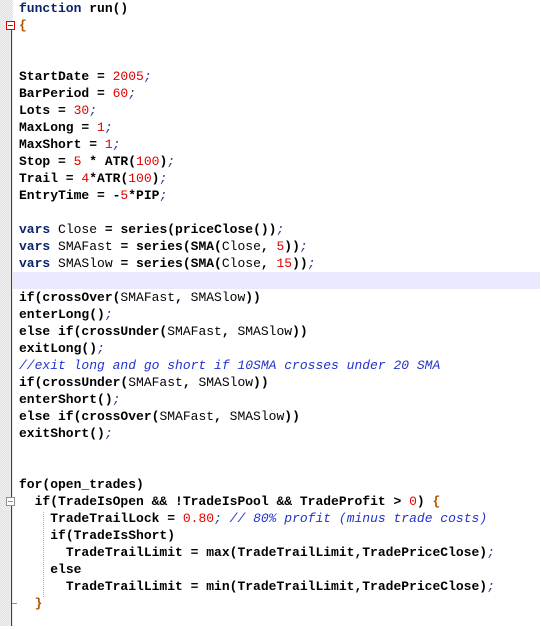 This screenshot has width=541, height=629. Describe the element at coordinates (280, 484) in the screenshot. I see `code-line: for(open_trades)` at that location.